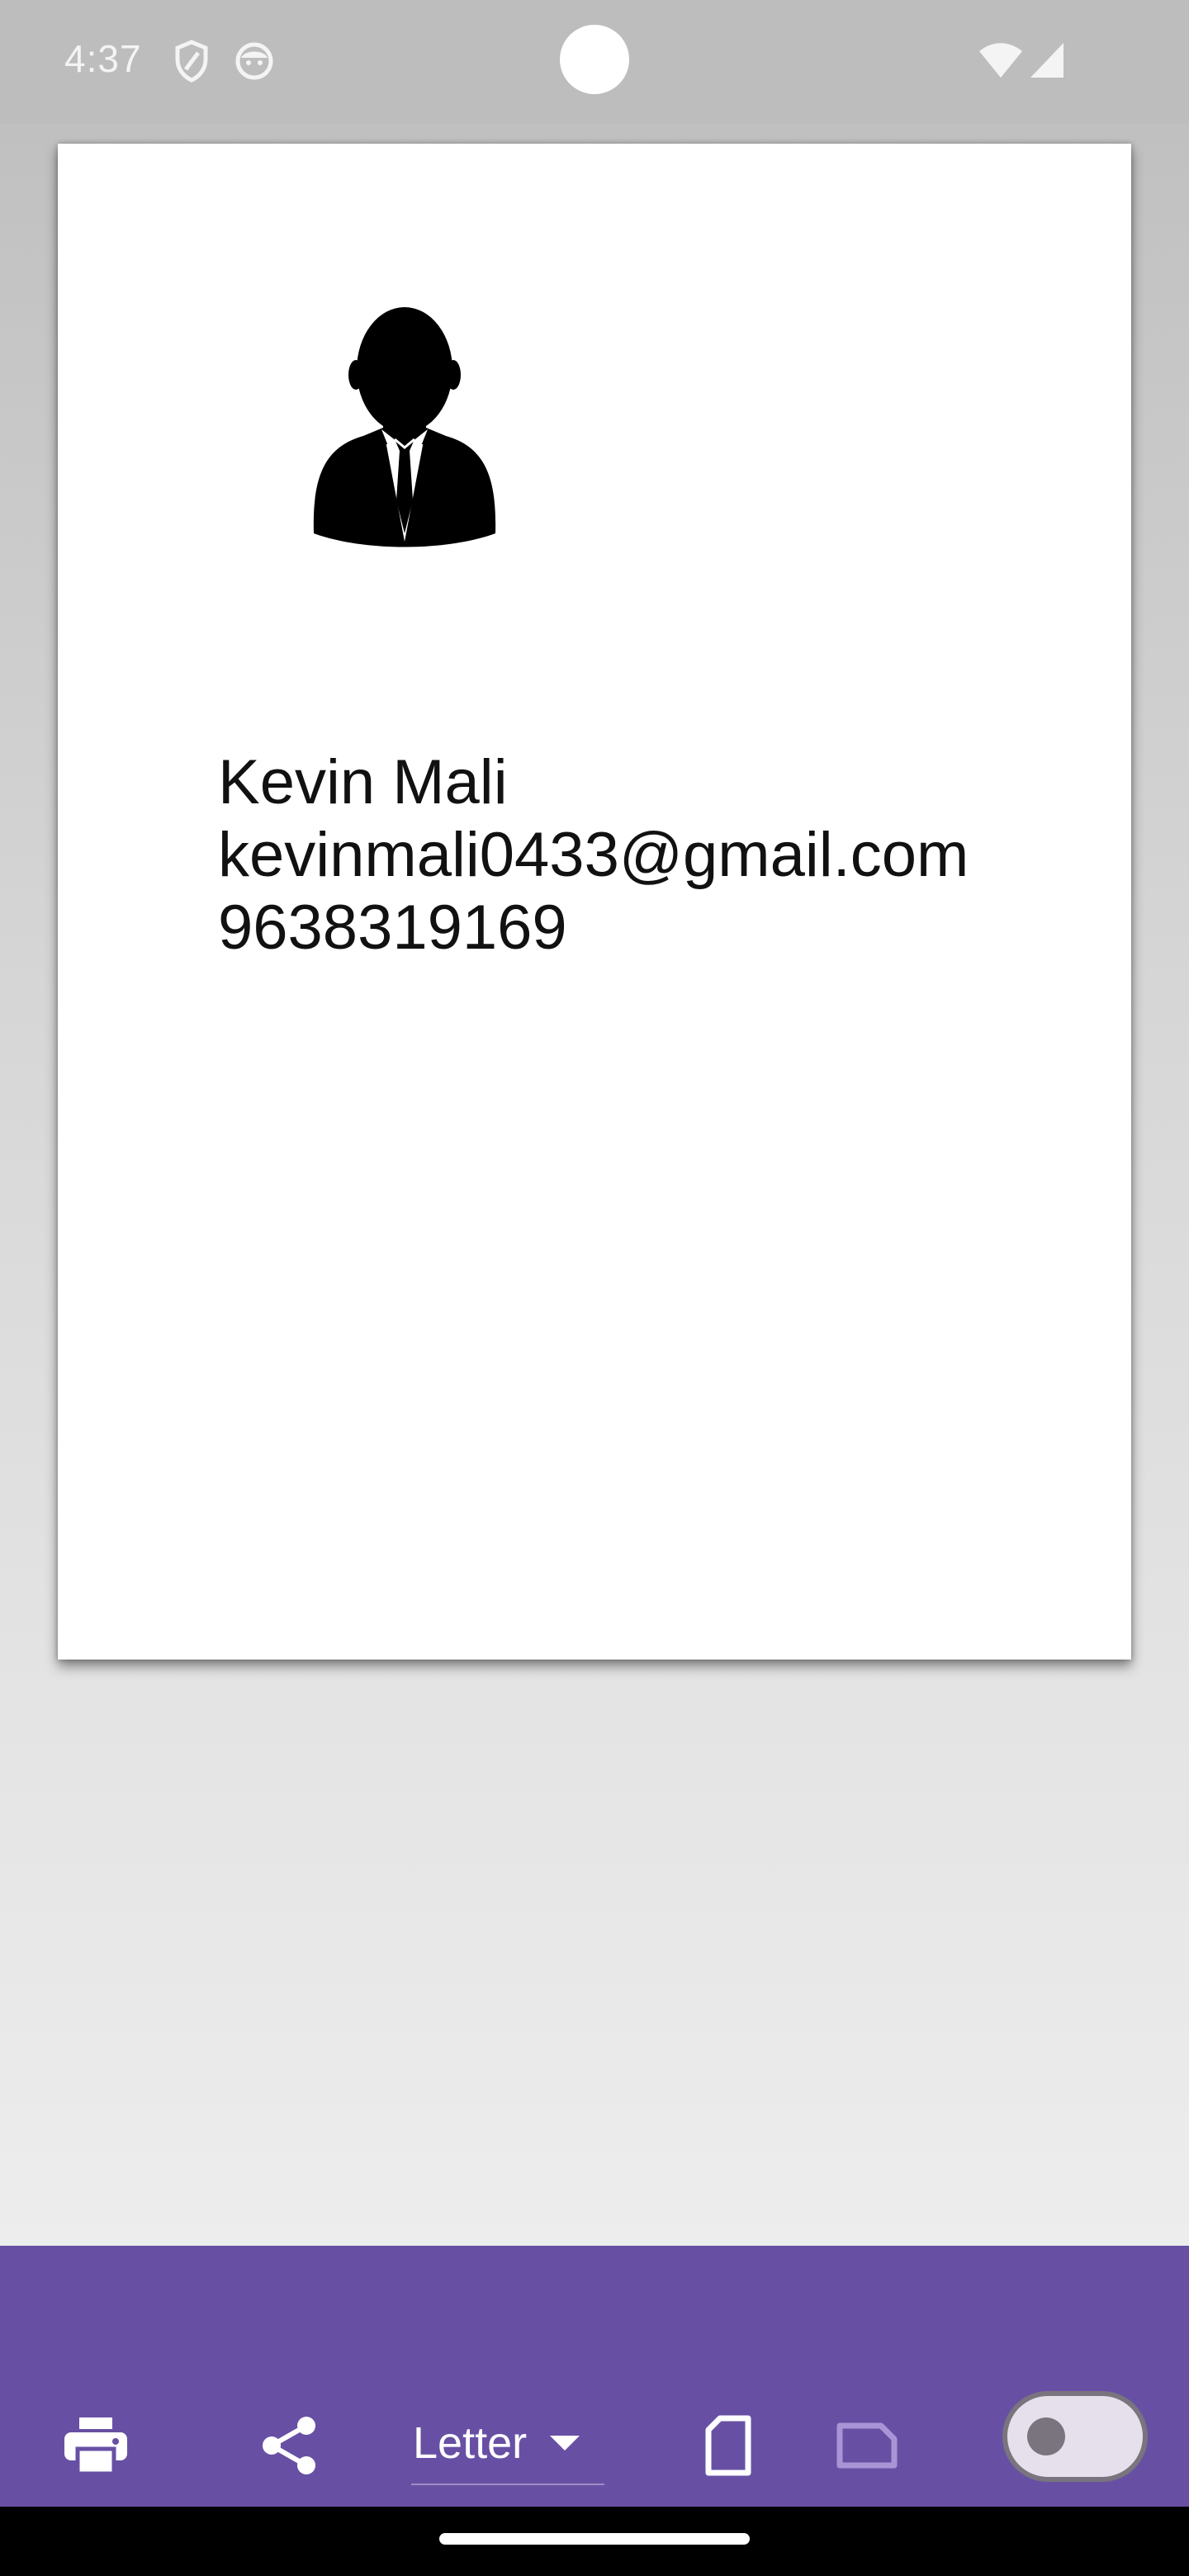 The image size is (1189, 2576). What do you see at coordinates (392, 928) in the screenshot?
I see `contact-phone: 9638319169` at bounding box center [392, 928].